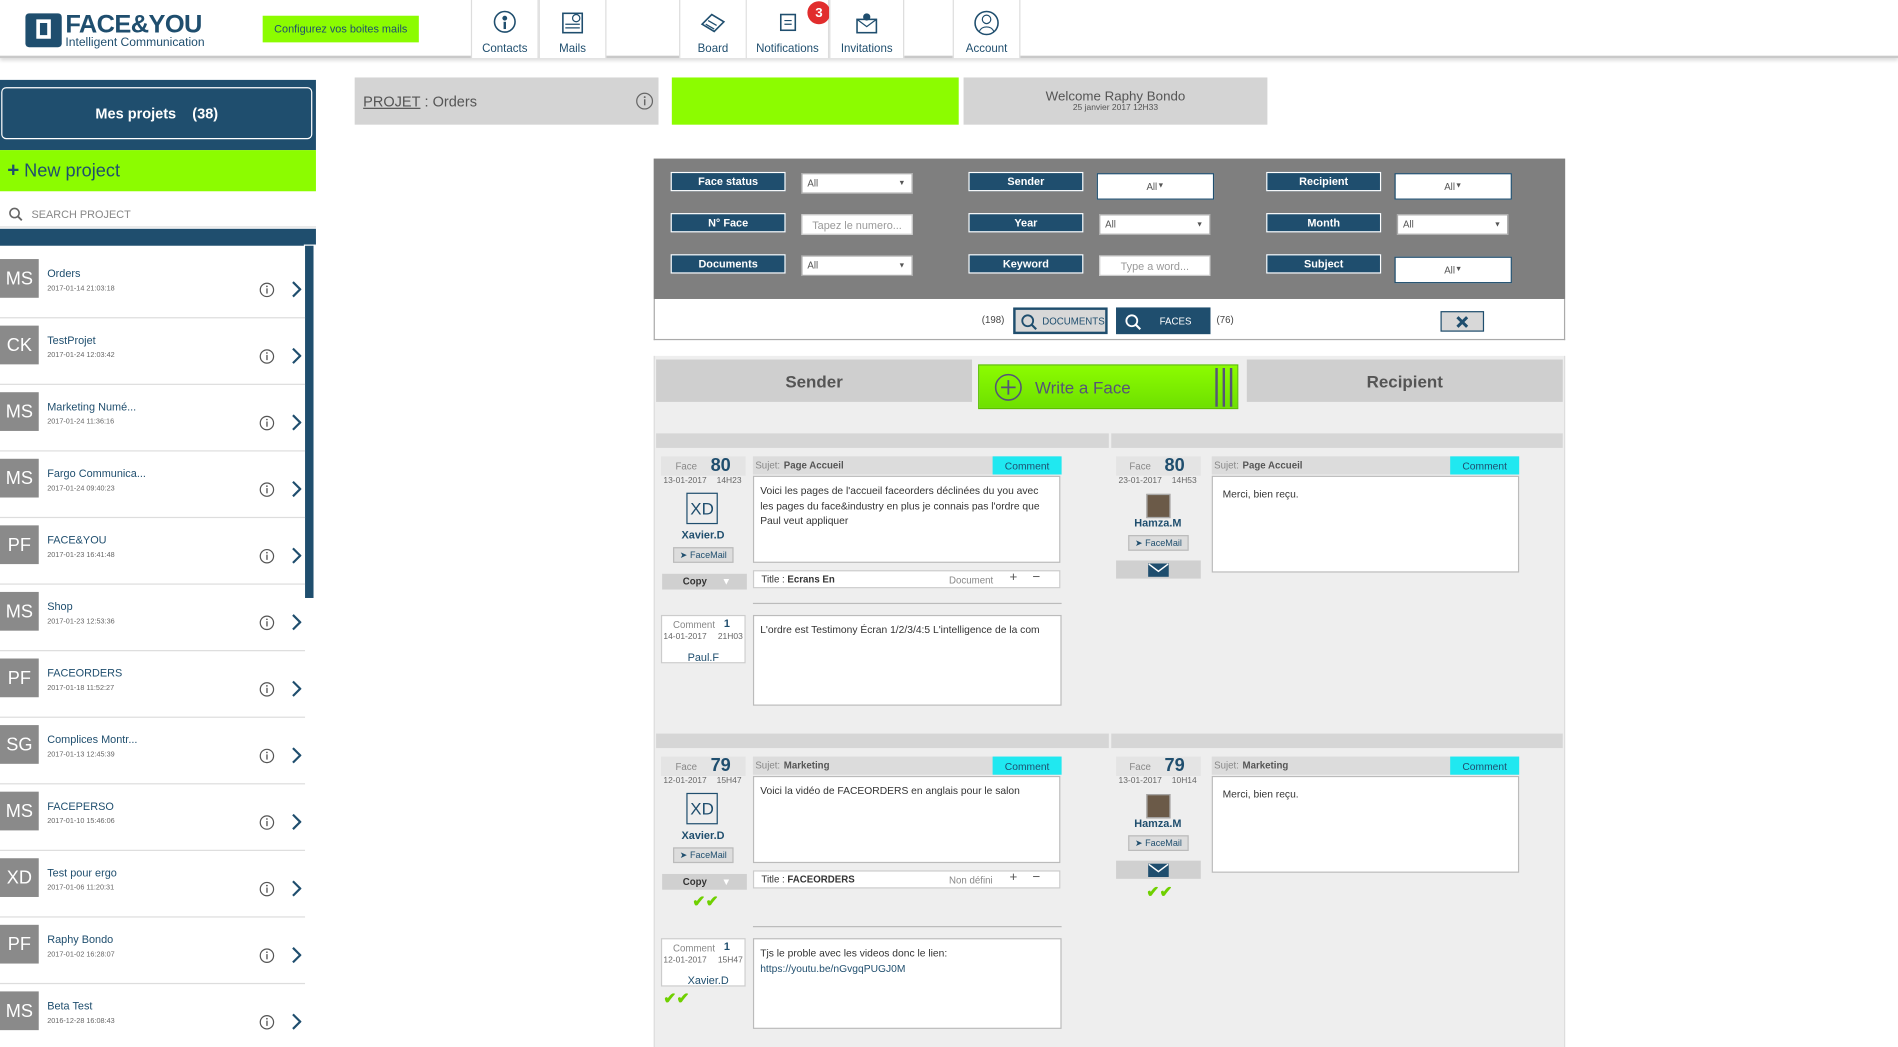 The image size is (1898, 1047). Describe the element at coordinates (85, 673) in the screenshot. I see `project-name: FACEORDERS` at that location.